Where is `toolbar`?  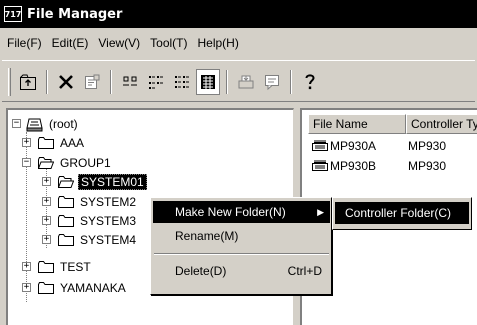
toolbar is located at coordinates (162, 82).